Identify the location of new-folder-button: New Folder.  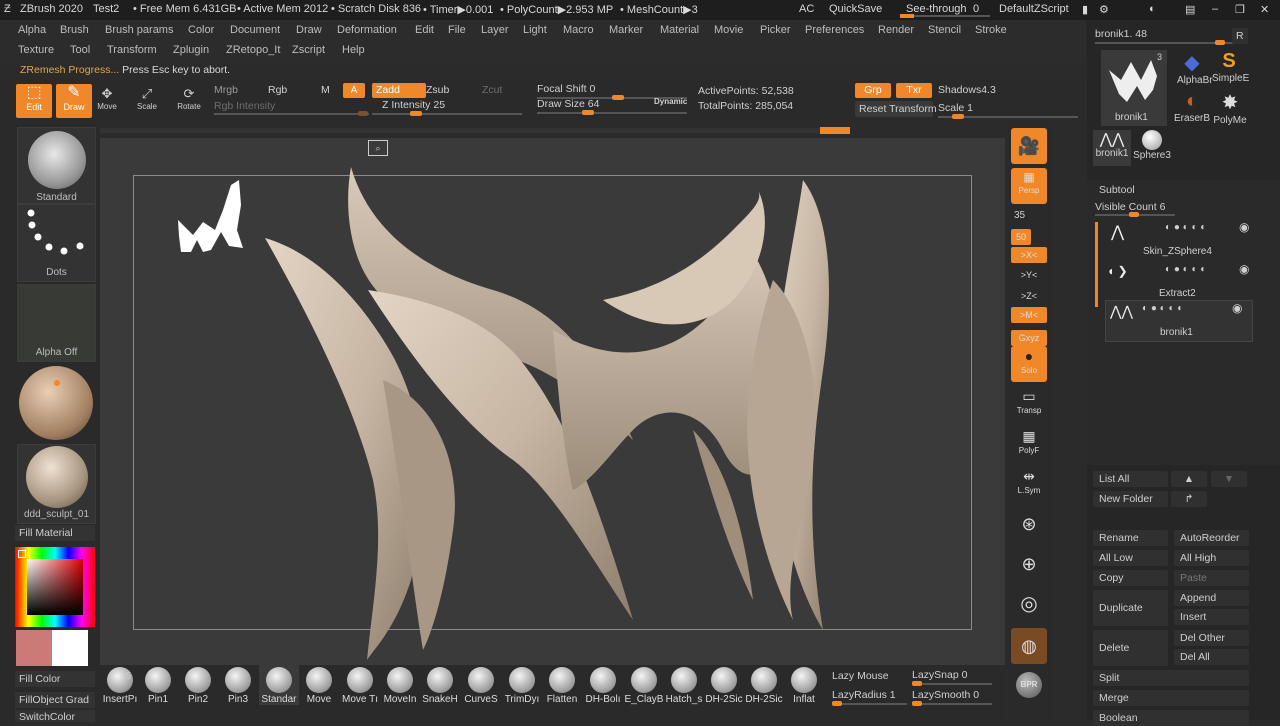
(1130, 499).